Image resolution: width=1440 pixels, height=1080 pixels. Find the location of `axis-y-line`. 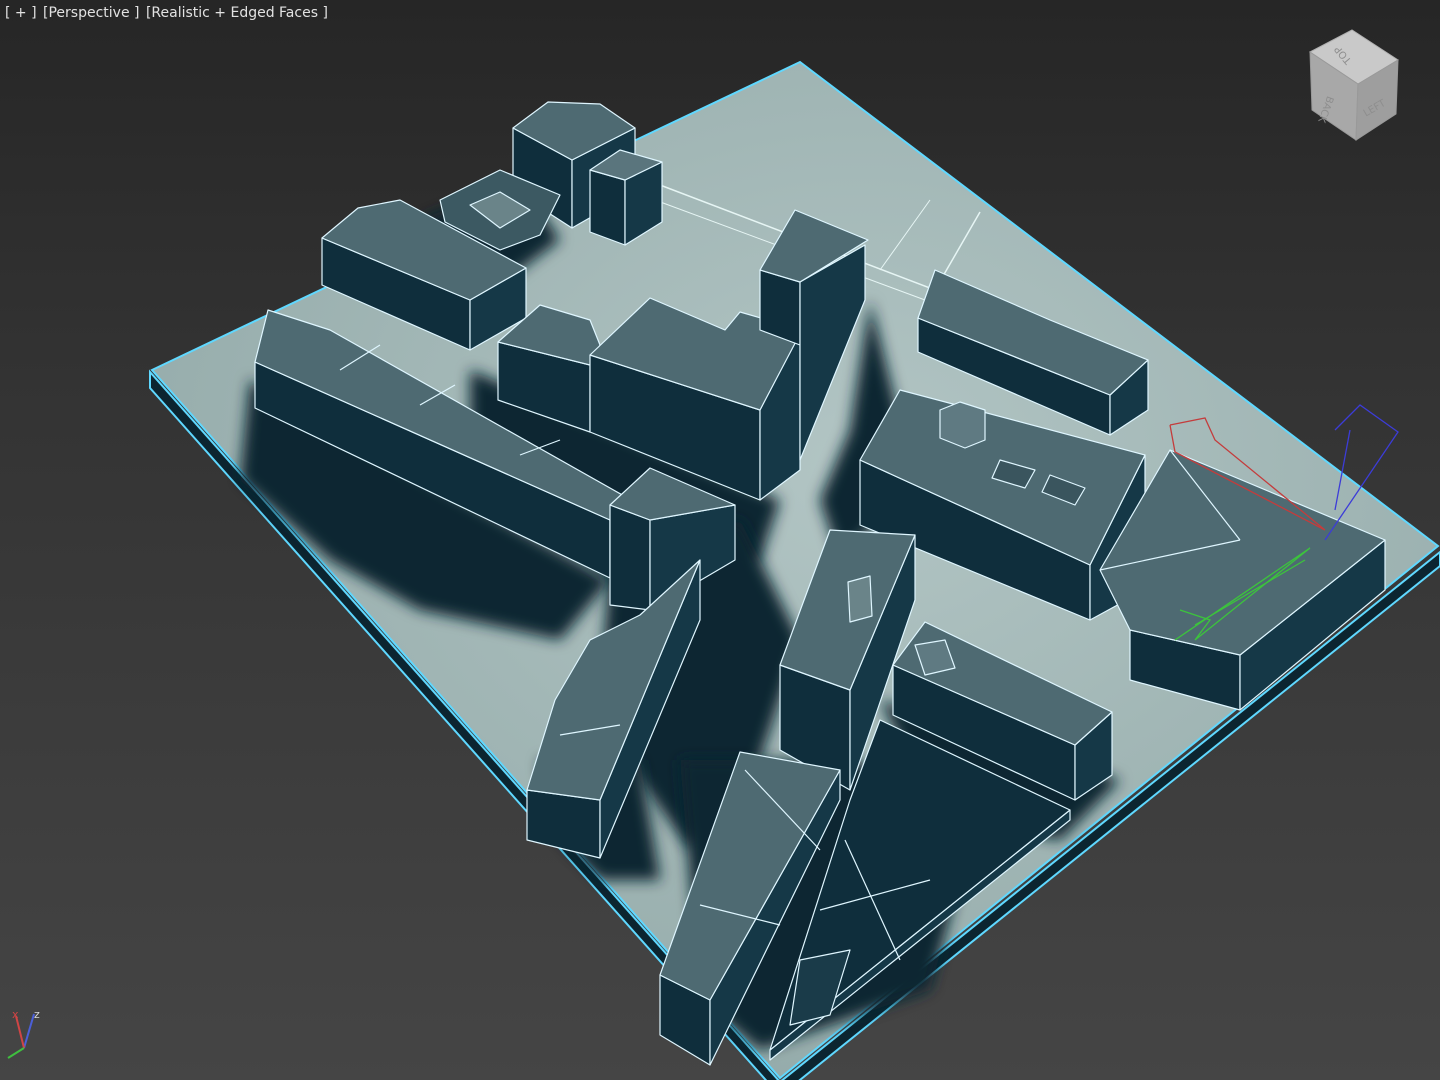

axis-y-line is located at coordinates (16, 1053).